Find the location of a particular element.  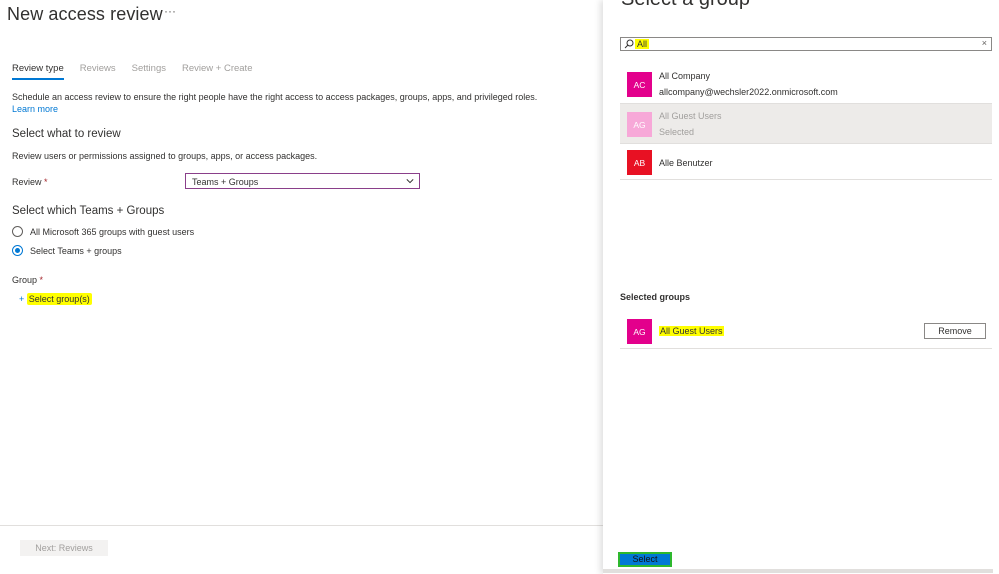

review-type-dropdown: Teams + Groups is located at coordinates (302, 181).